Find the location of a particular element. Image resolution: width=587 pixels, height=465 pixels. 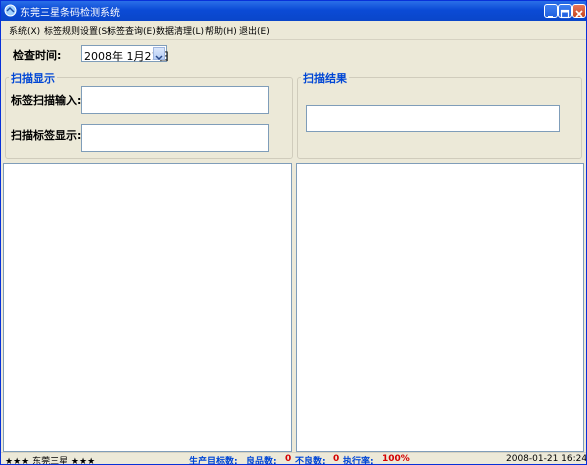

scan-result-field is located at coordinates (433, 118).